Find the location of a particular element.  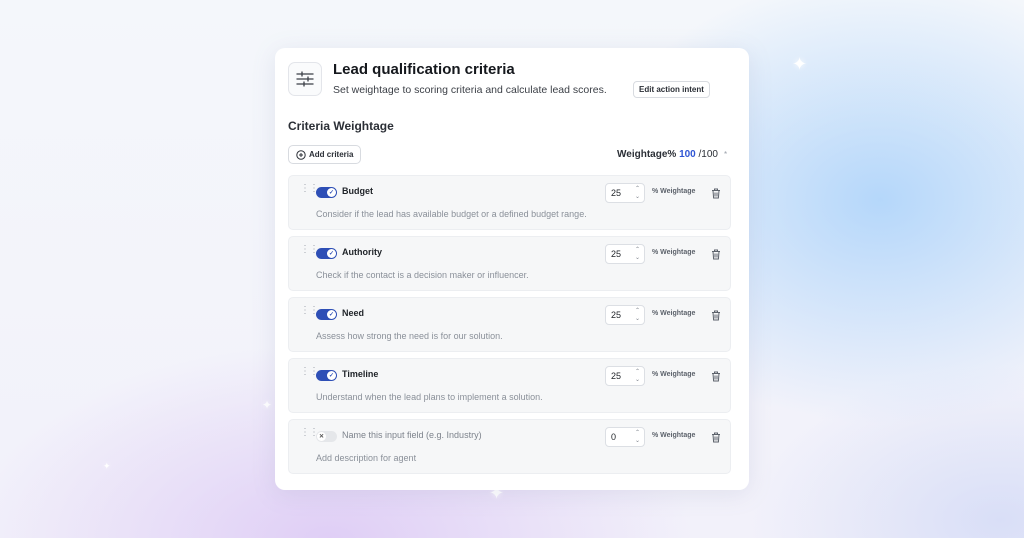

add-criteria-label: Add criteria is located at coordinates (331, 154).